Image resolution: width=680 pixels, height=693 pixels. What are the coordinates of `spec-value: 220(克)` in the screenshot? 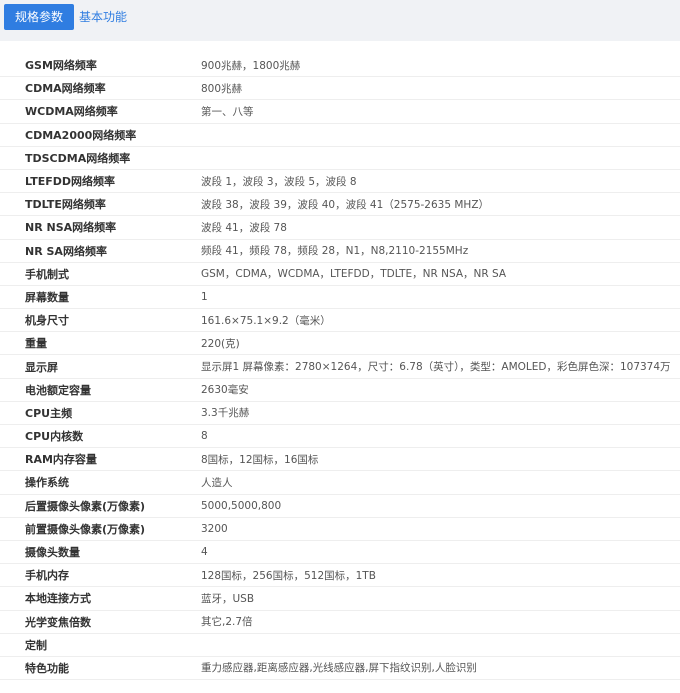 It's located at (220, 343).